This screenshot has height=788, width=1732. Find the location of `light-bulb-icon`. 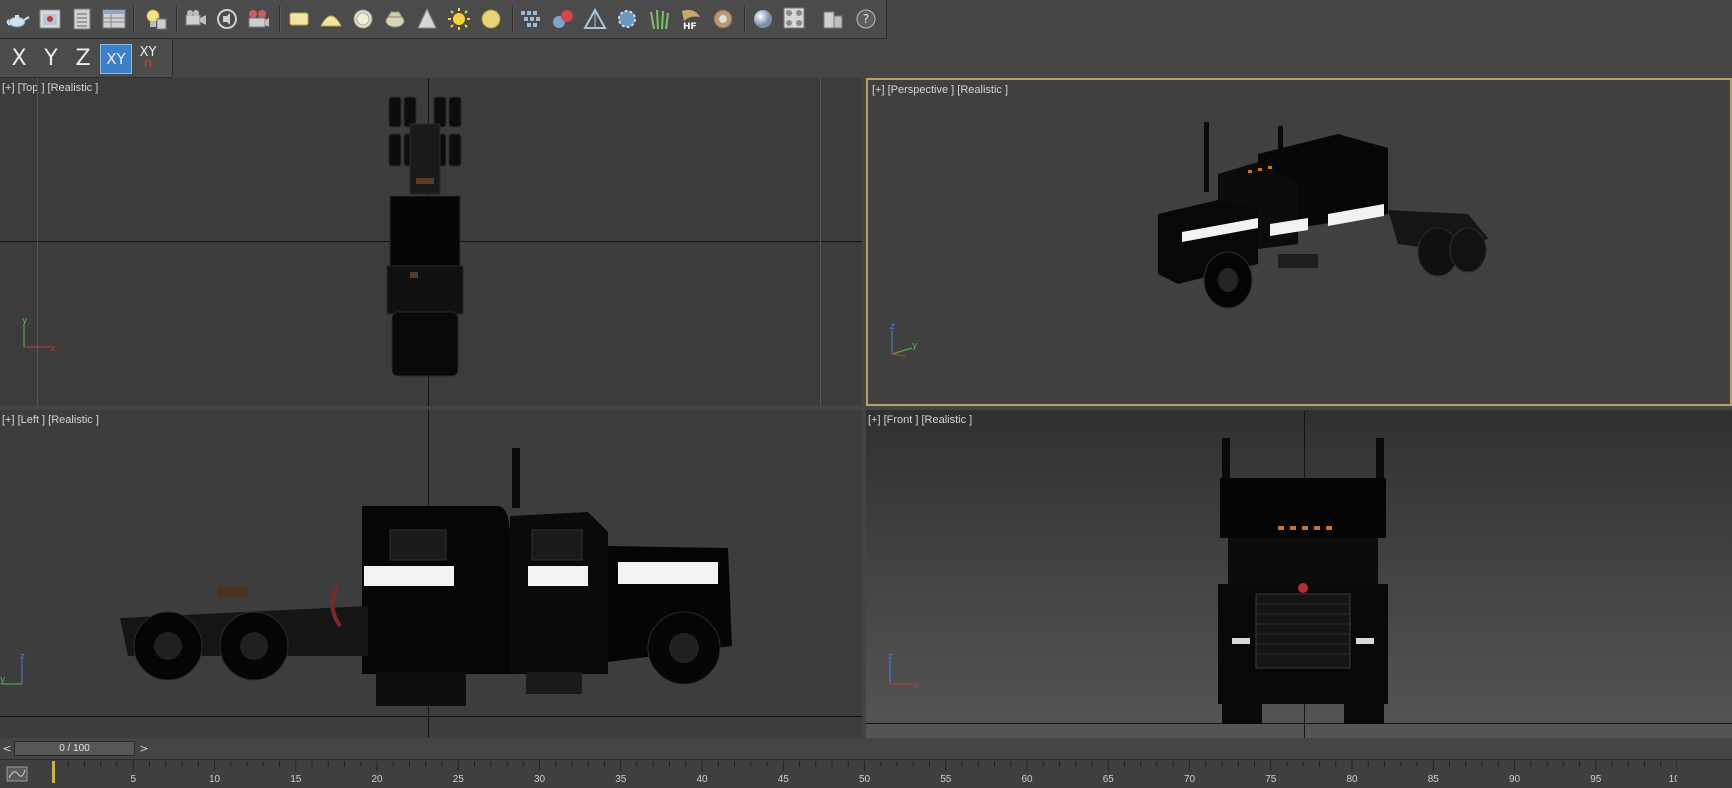

light-bulb-icon is located at coordinates (155, 19).